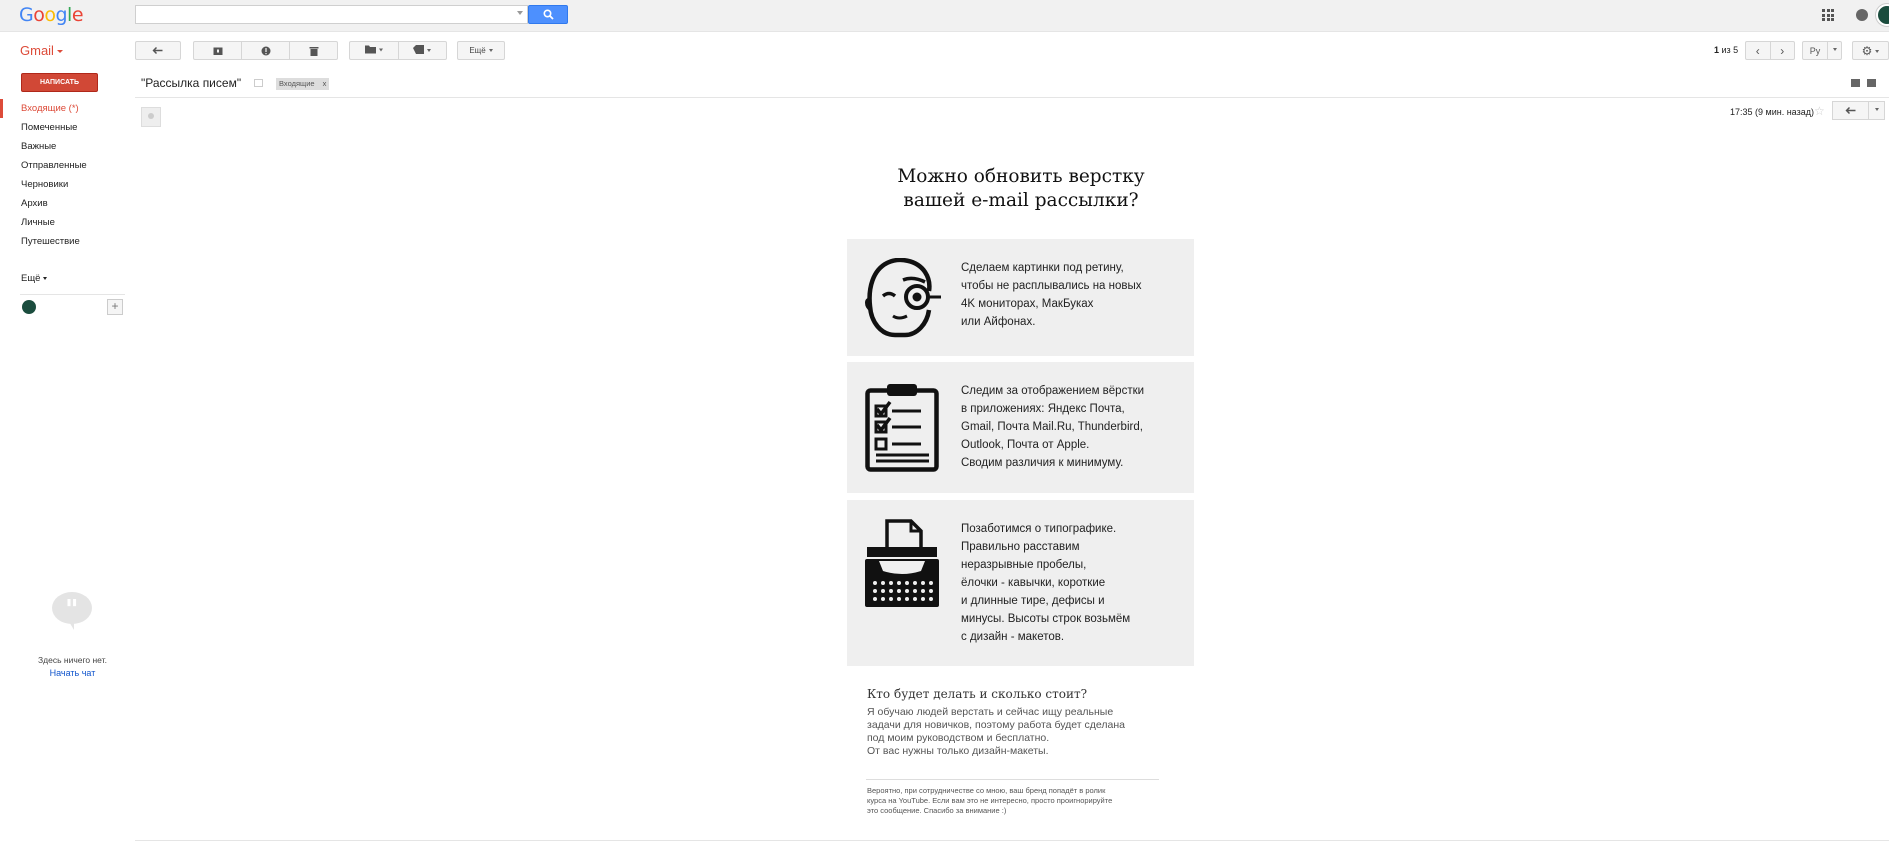  Describe the element at coordinates (325, 83) in the screenshot. I see `remove-label-icon: x` at that location.